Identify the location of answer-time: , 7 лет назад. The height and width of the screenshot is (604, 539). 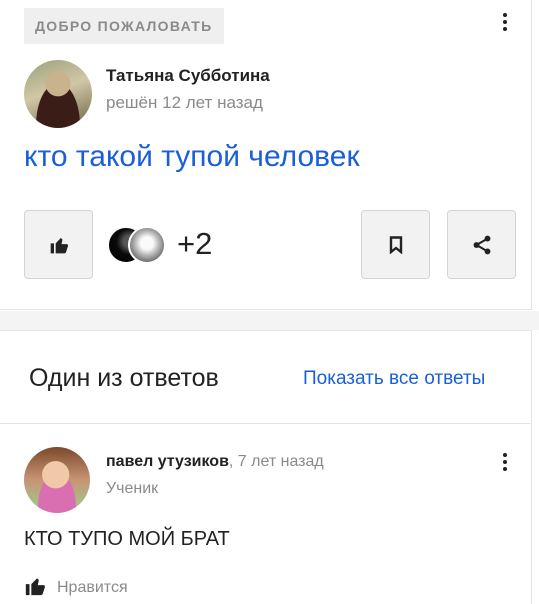
(276, 461).